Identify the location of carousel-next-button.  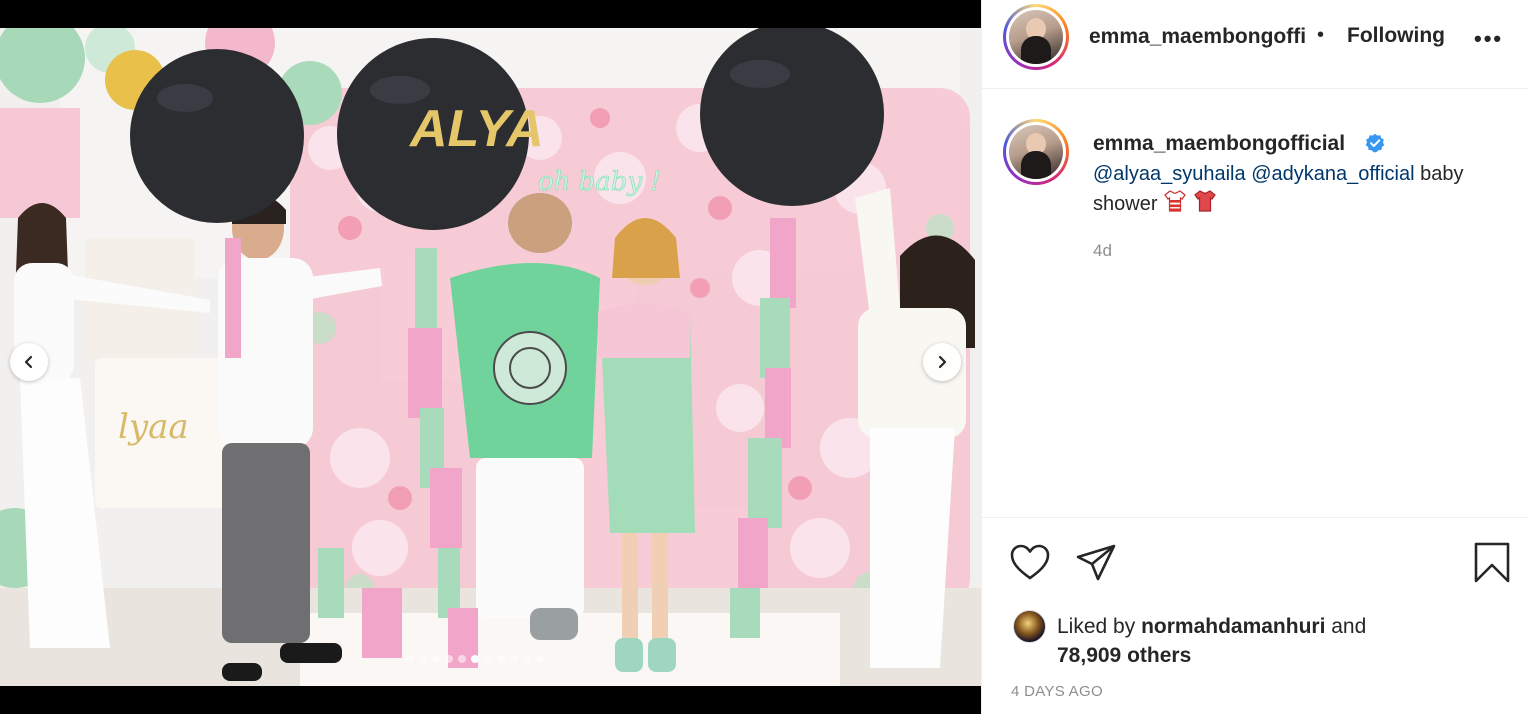
(942, 362).